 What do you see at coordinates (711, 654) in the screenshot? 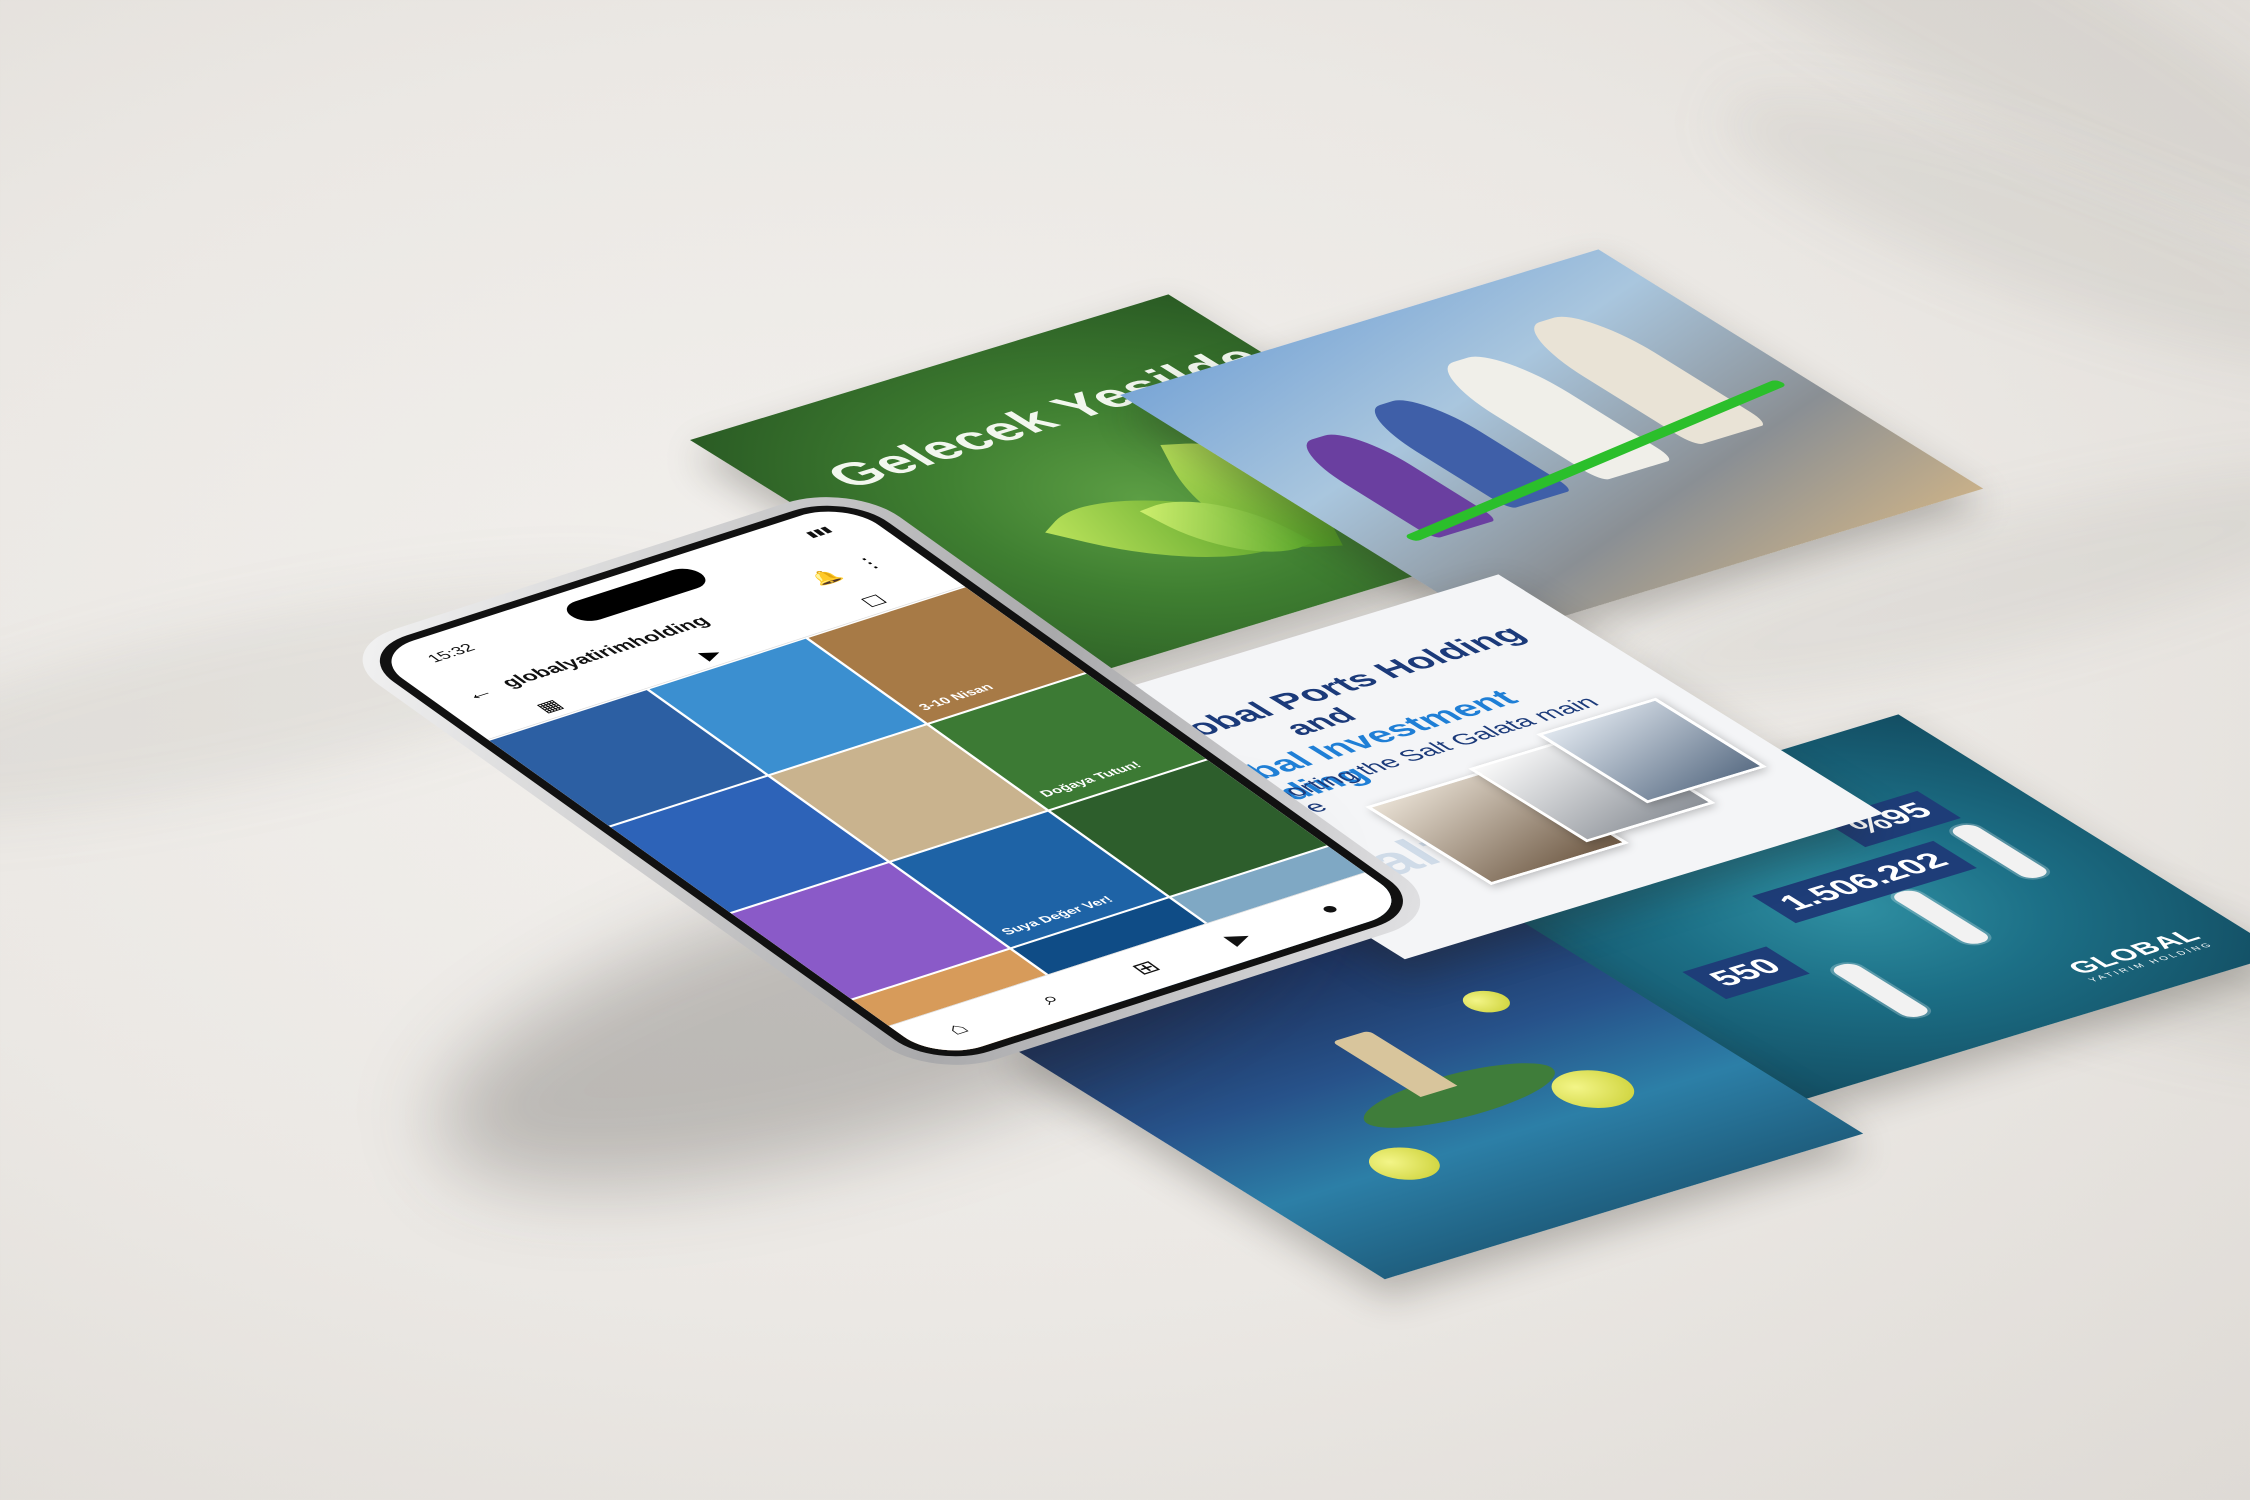
I see `reels-icon: ▶` at bounding box center [711, 654].